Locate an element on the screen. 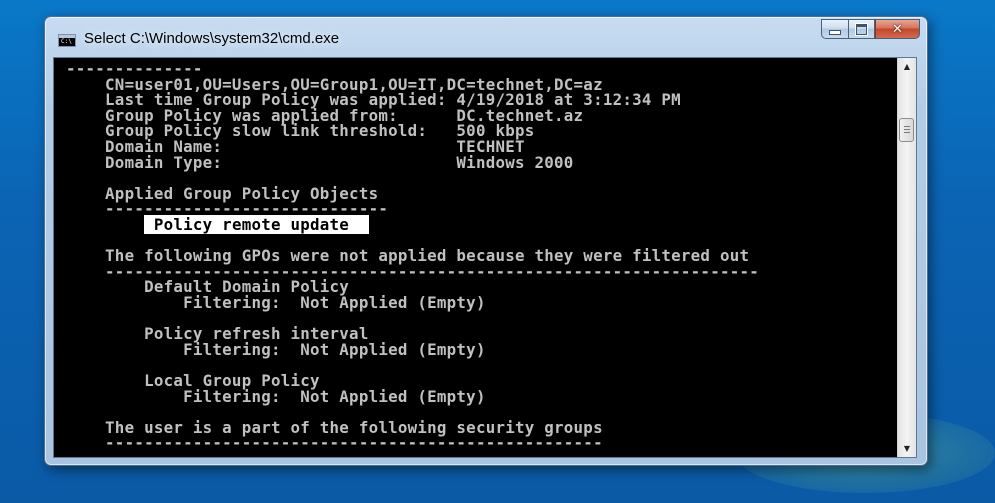 This screenshot has width=995, height=503. close-icon: ✕ is located at coordinates (897, 29).